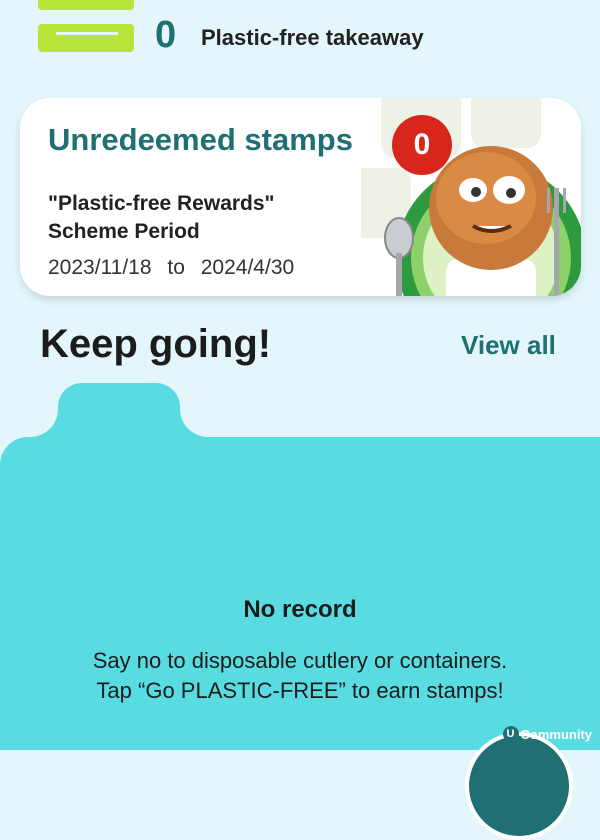  What do you see at coordinates (156, 344) in the screenshot?
I see `section-title: Keep going!` at bounding box center [156, 344].